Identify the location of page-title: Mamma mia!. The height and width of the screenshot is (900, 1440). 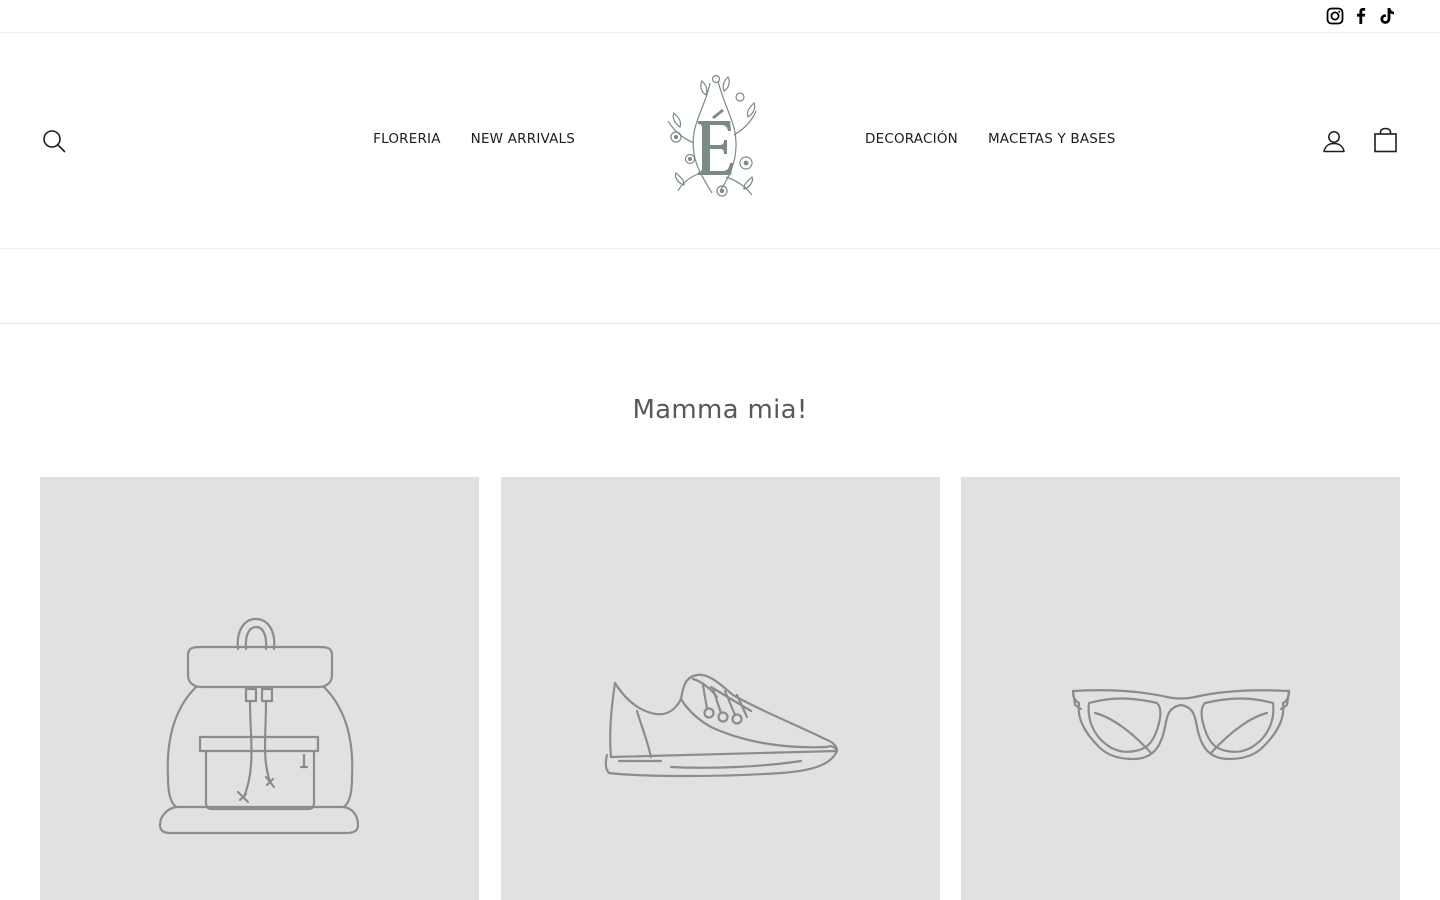
(720, 410).